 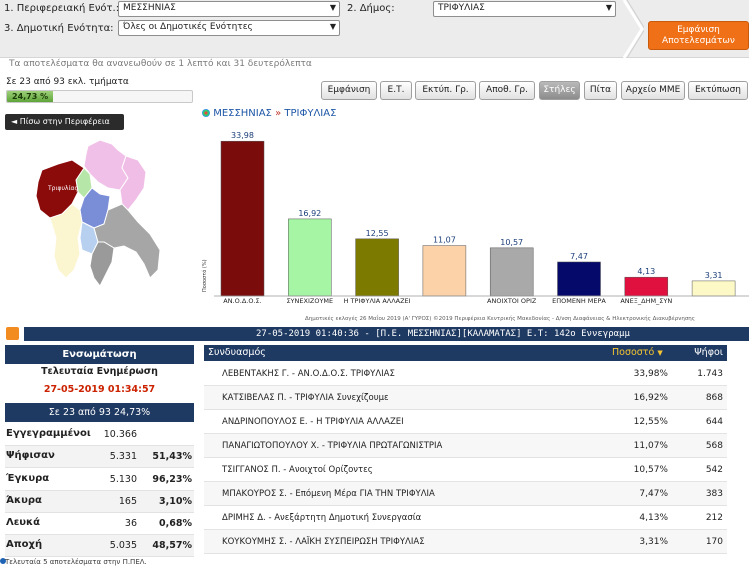 I want to click on municipality-select: ΤΡΙΦΥΛΙΑΣ ▼, so click(x=524, y=9).